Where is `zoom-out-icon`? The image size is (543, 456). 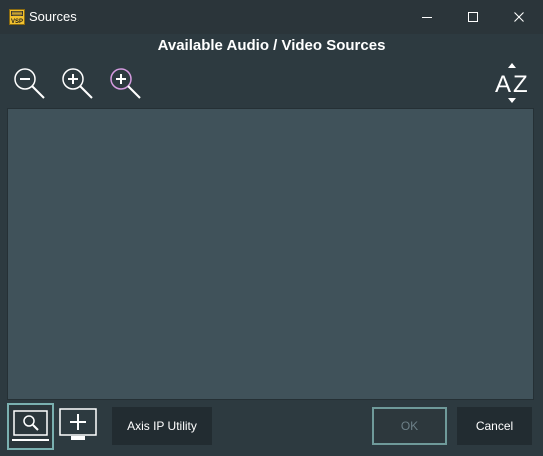 zoom-out-icon is located at coordinates (29, 83).